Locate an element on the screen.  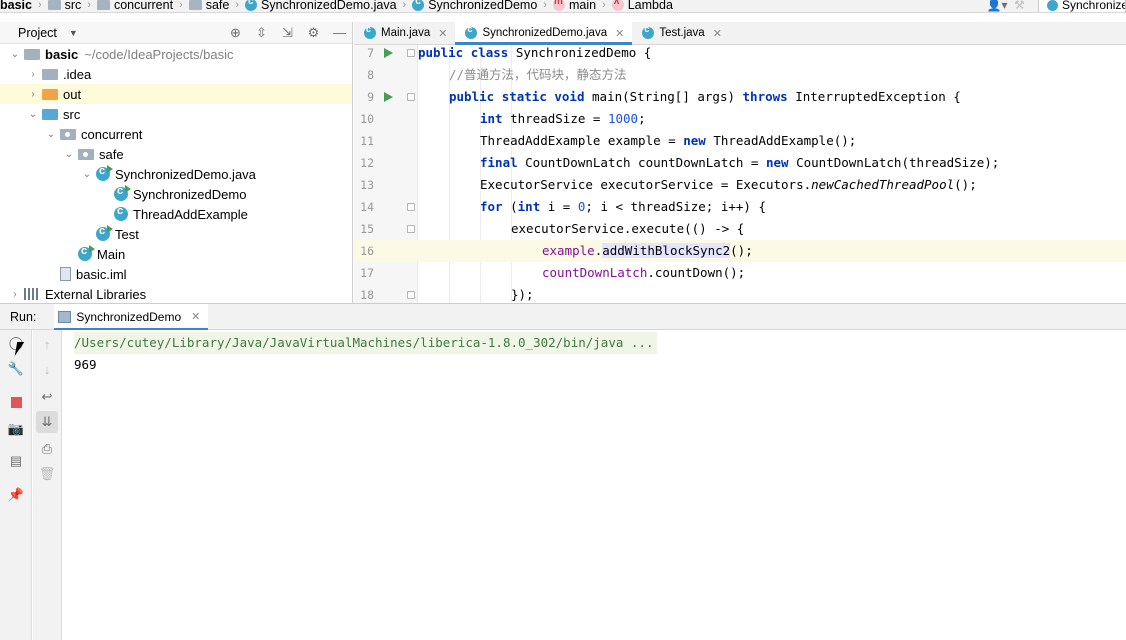
scroll-to-end-icon: ⇊ is located at coordinates (47, 422).